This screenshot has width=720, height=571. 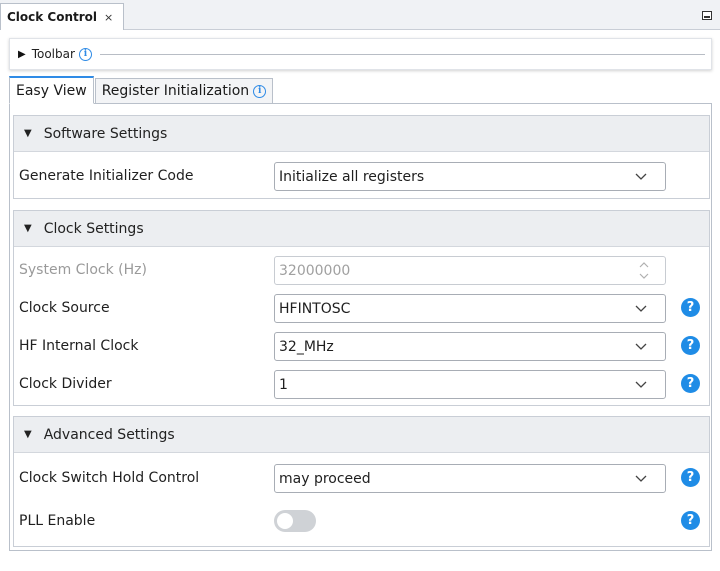 What do you see at coordinates (470, 346) in the screenshot?
I see `hf-internal-clock-dropdown: 32_MHz` at bounding box center [470, 346].